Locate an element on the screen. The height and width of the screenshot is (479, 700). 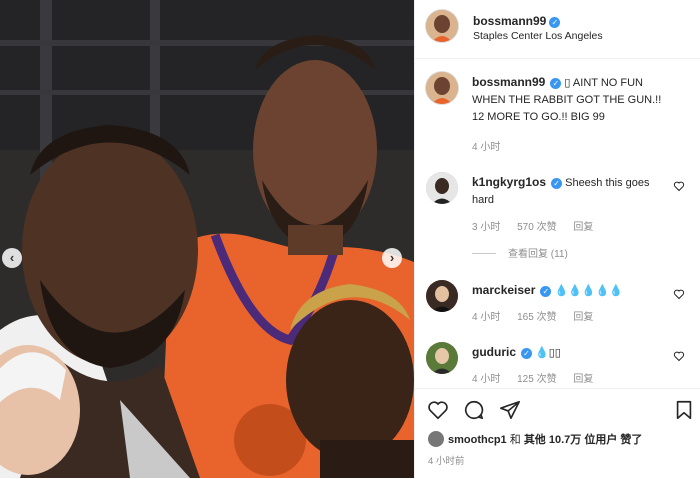
post-location: Staples Center Los Angeles is located at coordinates (538, 36).